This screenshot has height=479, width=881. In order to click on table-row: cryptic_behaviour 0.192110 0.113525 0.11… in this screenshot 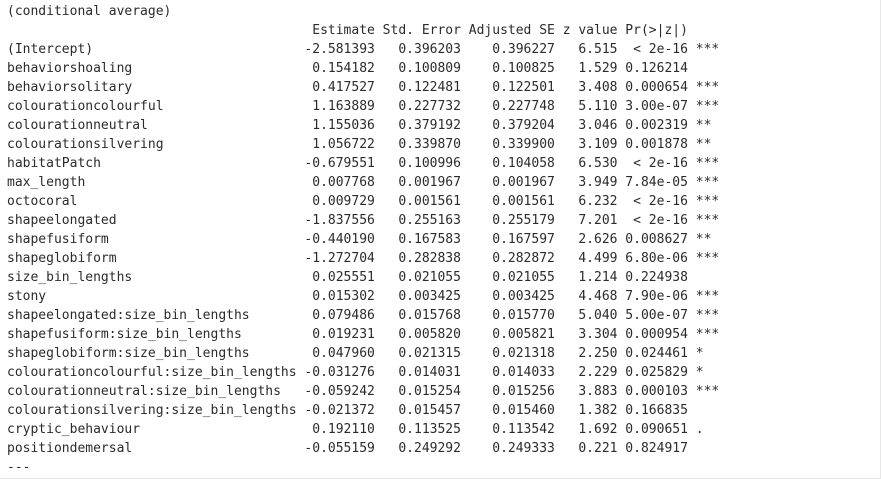, I will do `click(355, 429)`.